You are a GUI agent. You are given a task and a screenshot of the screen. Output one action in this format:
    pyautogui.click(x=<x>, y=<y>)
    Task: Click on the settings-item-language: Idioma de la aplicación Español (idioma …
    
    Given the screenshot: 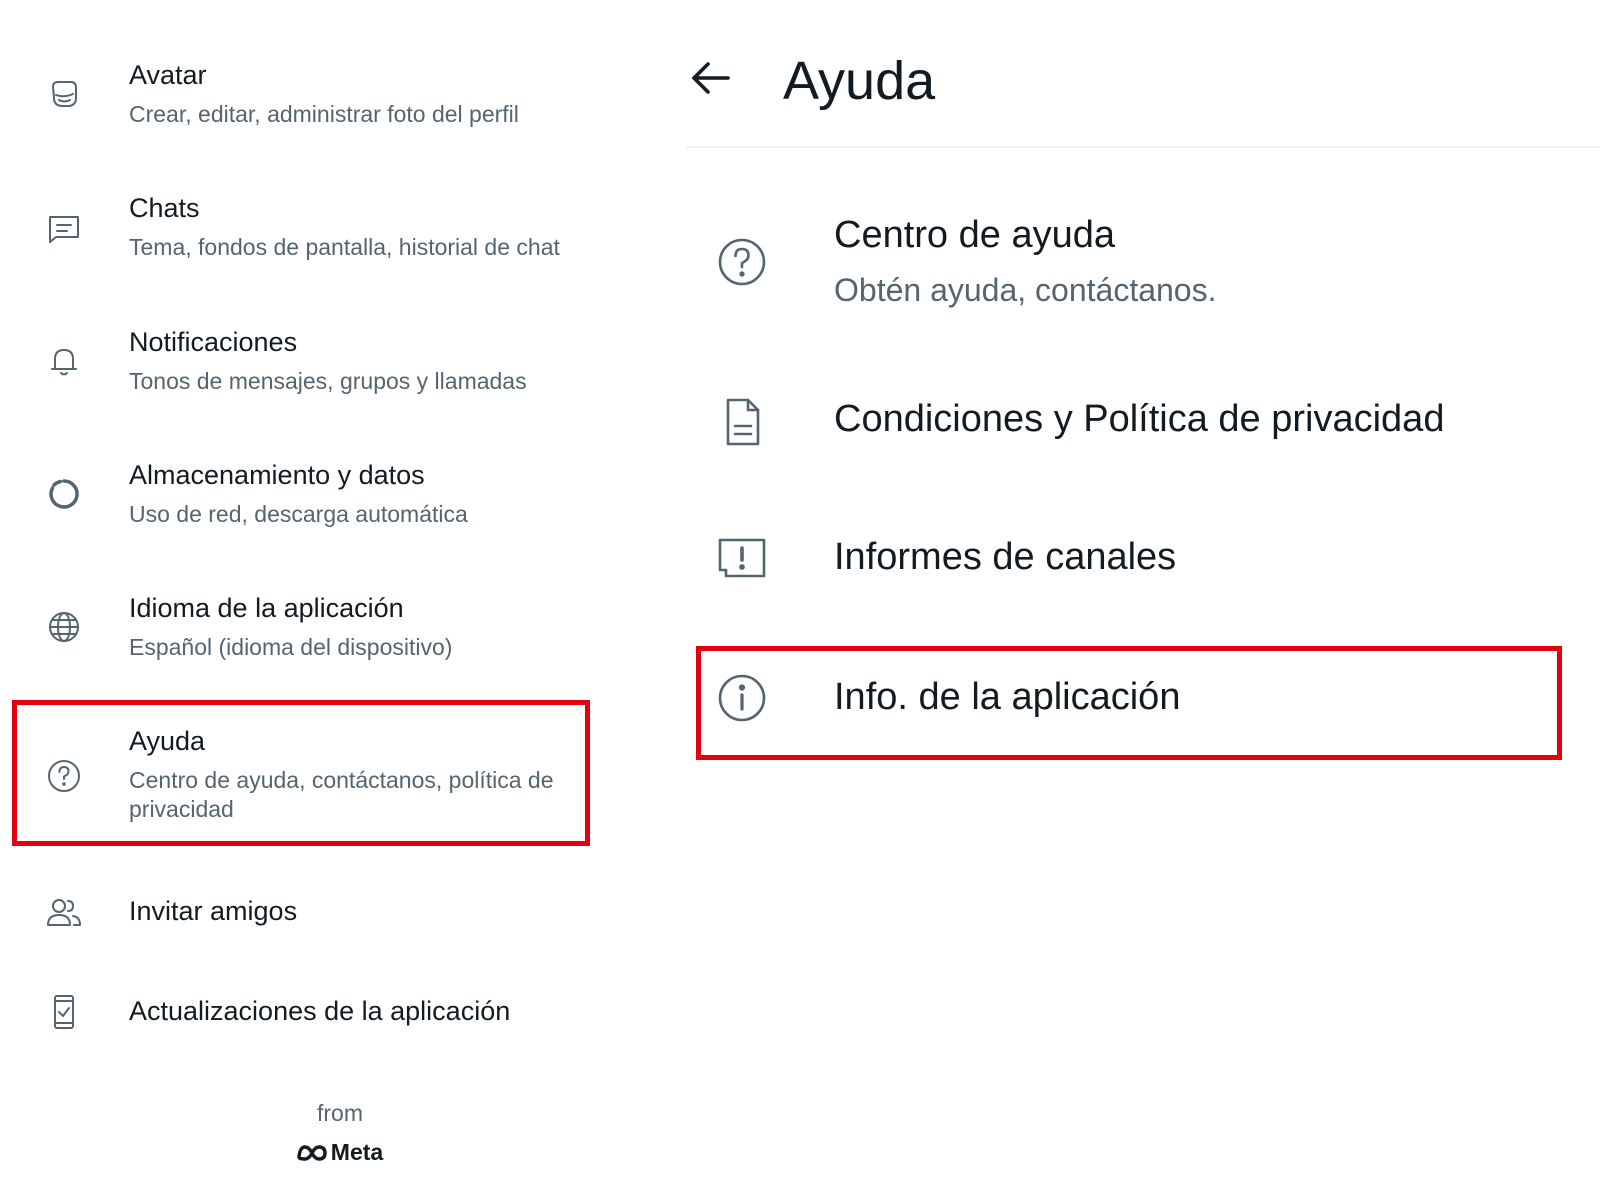 What is the action you would take?
    pyautogui.click(x=310, y=643)
    